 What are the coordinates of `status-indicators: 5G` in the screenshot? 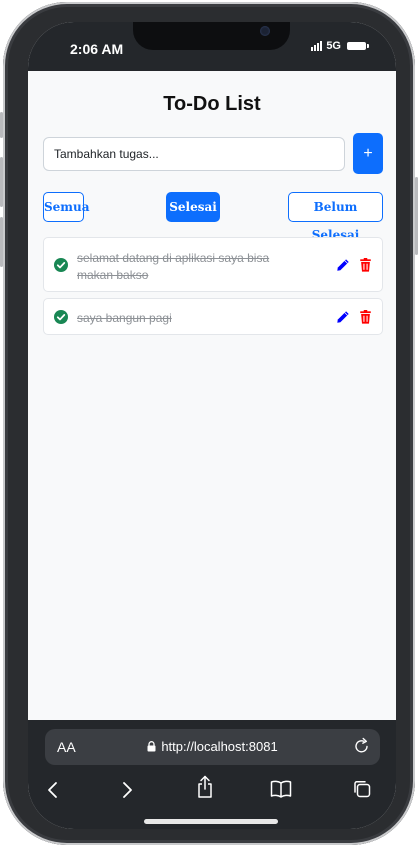 It's located at (340, 46).